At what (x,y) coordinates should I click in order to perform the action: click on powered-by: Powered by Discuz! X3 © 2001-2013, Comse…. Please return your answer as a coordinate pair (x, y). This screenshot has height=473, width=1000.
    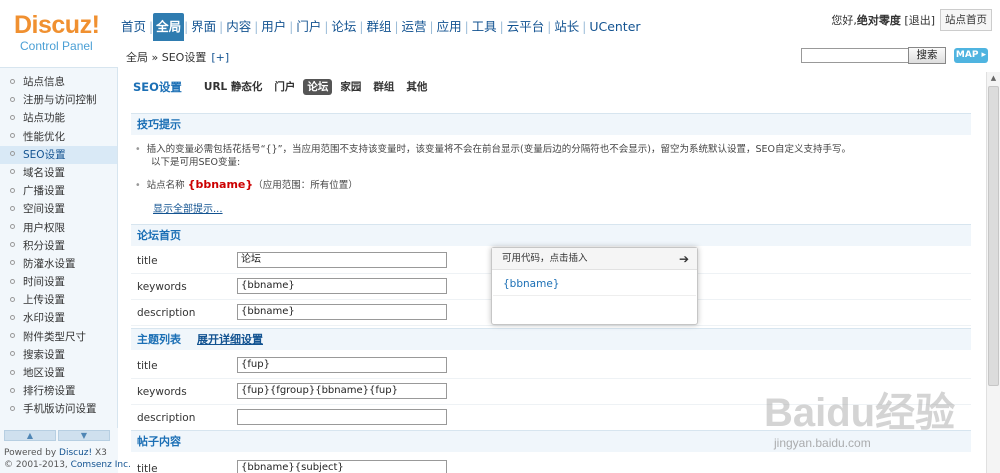
    Looking at the image, I should click on (67, 459).